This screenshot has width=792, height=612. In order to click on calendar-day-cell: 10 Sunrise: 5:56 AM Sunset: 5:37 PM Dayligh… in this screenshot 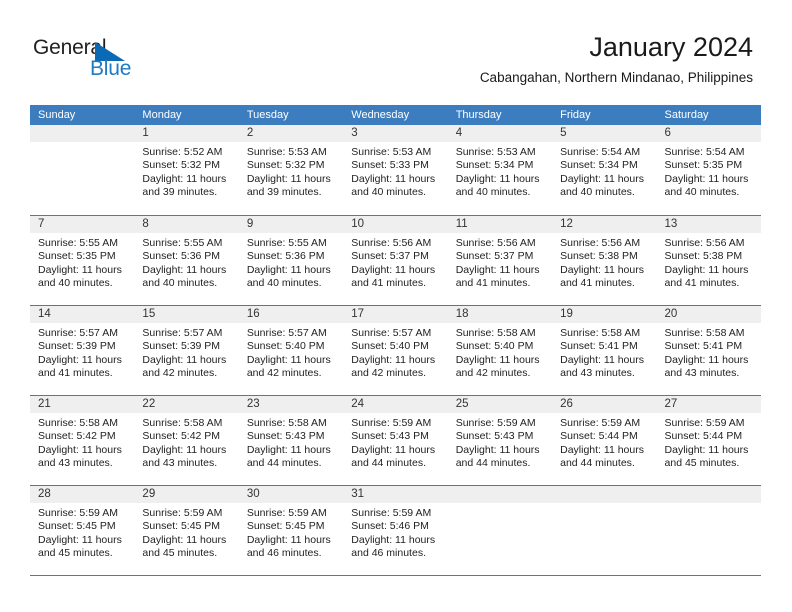, I will do `click(395, 260)`.